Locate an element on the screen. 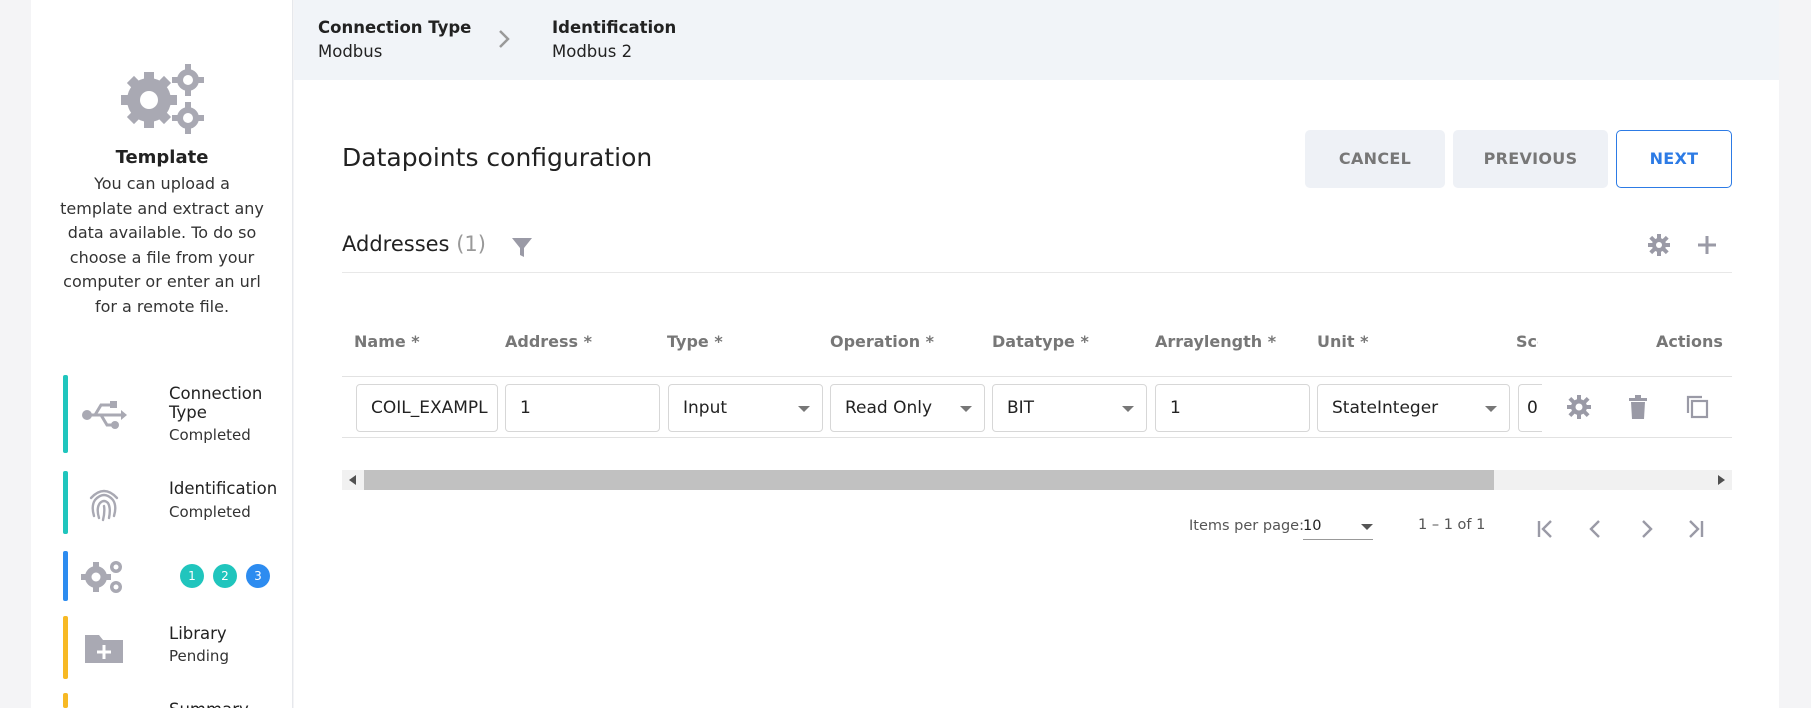  substep-1-badge: 1 is located at coordinates (192, 576).